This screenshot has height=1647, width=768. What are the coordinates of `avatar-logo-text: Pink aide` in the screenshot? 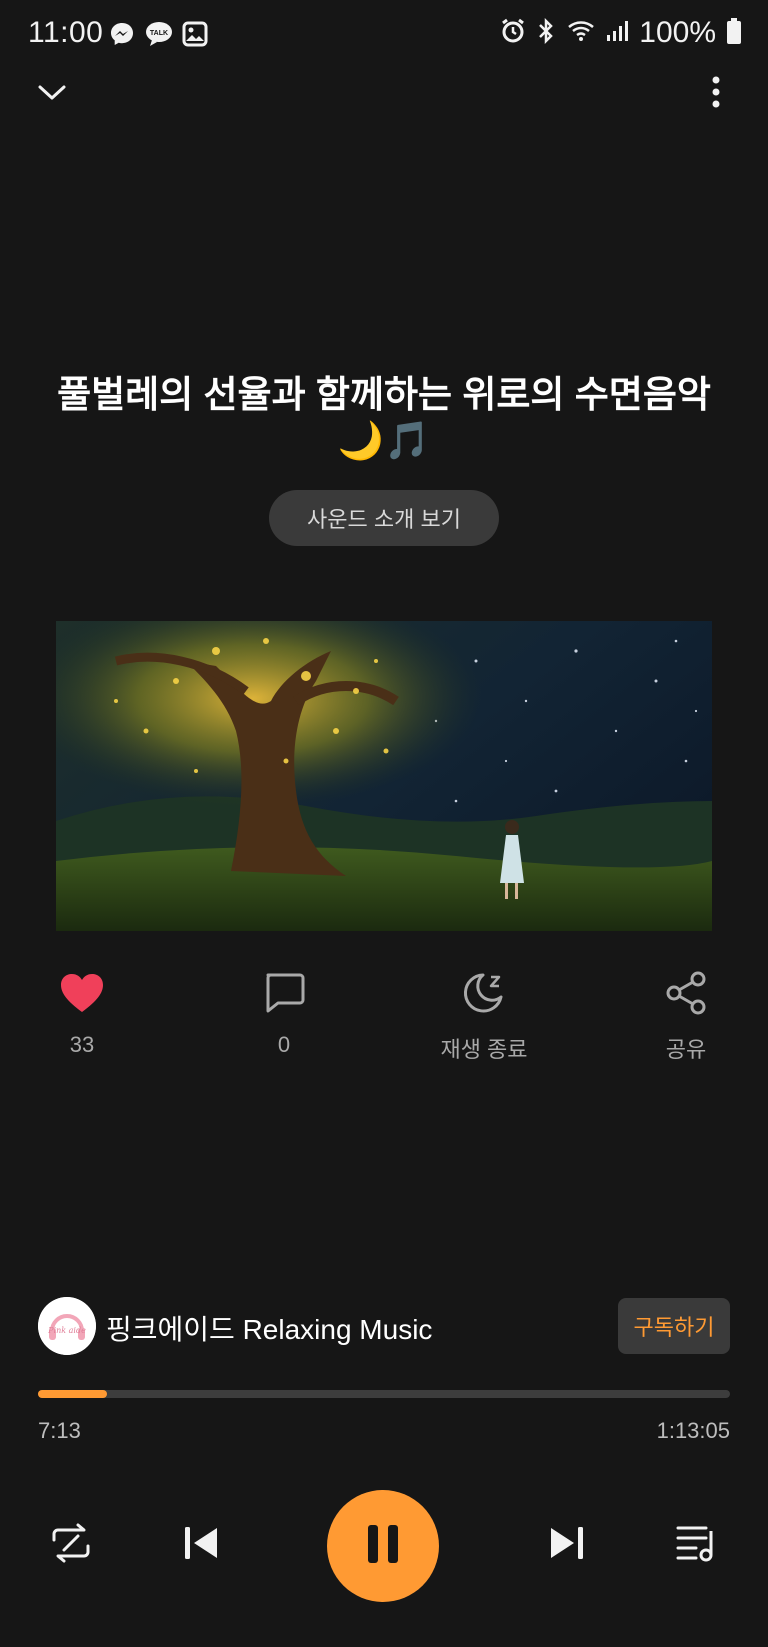 It's located at (66, 1330).